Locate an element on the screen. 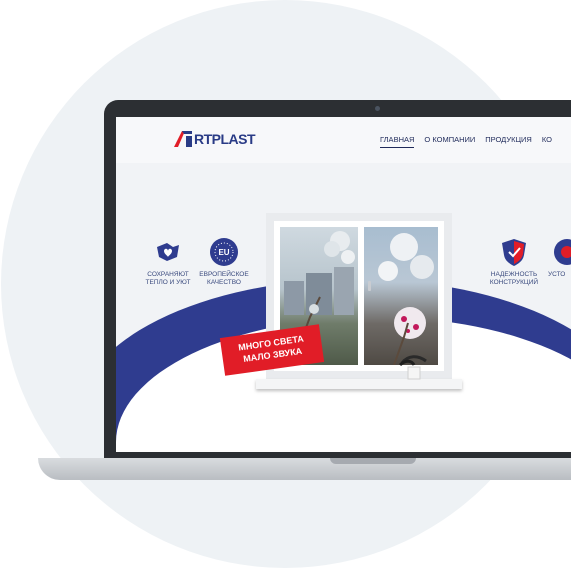 This screenshot has width=571, height=569. feature-warmth-line1: СОХРАНЯЮТ is located at coordinates (168, 274).